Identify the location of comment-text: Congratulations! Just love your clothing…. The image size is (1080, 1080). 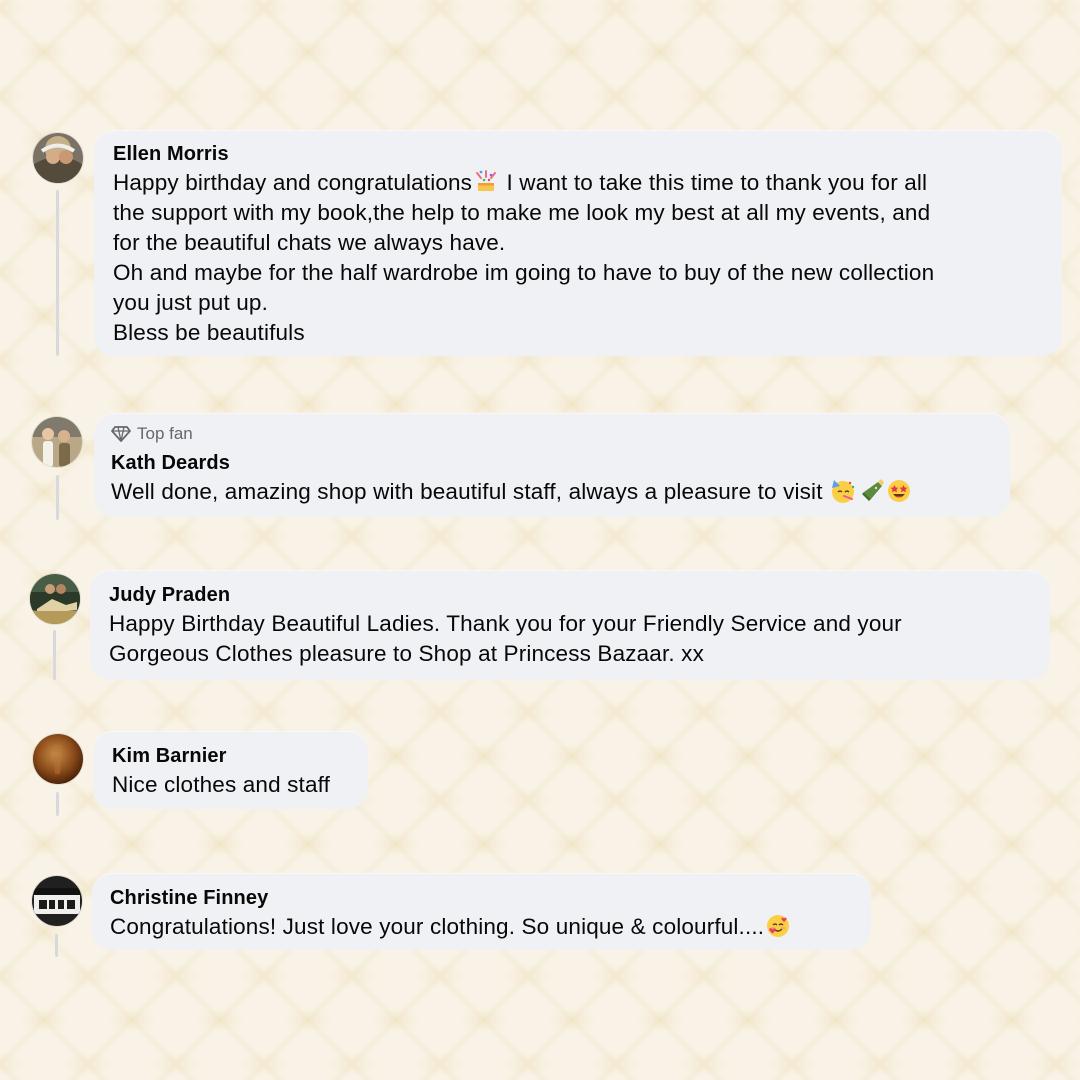
(481, 927).